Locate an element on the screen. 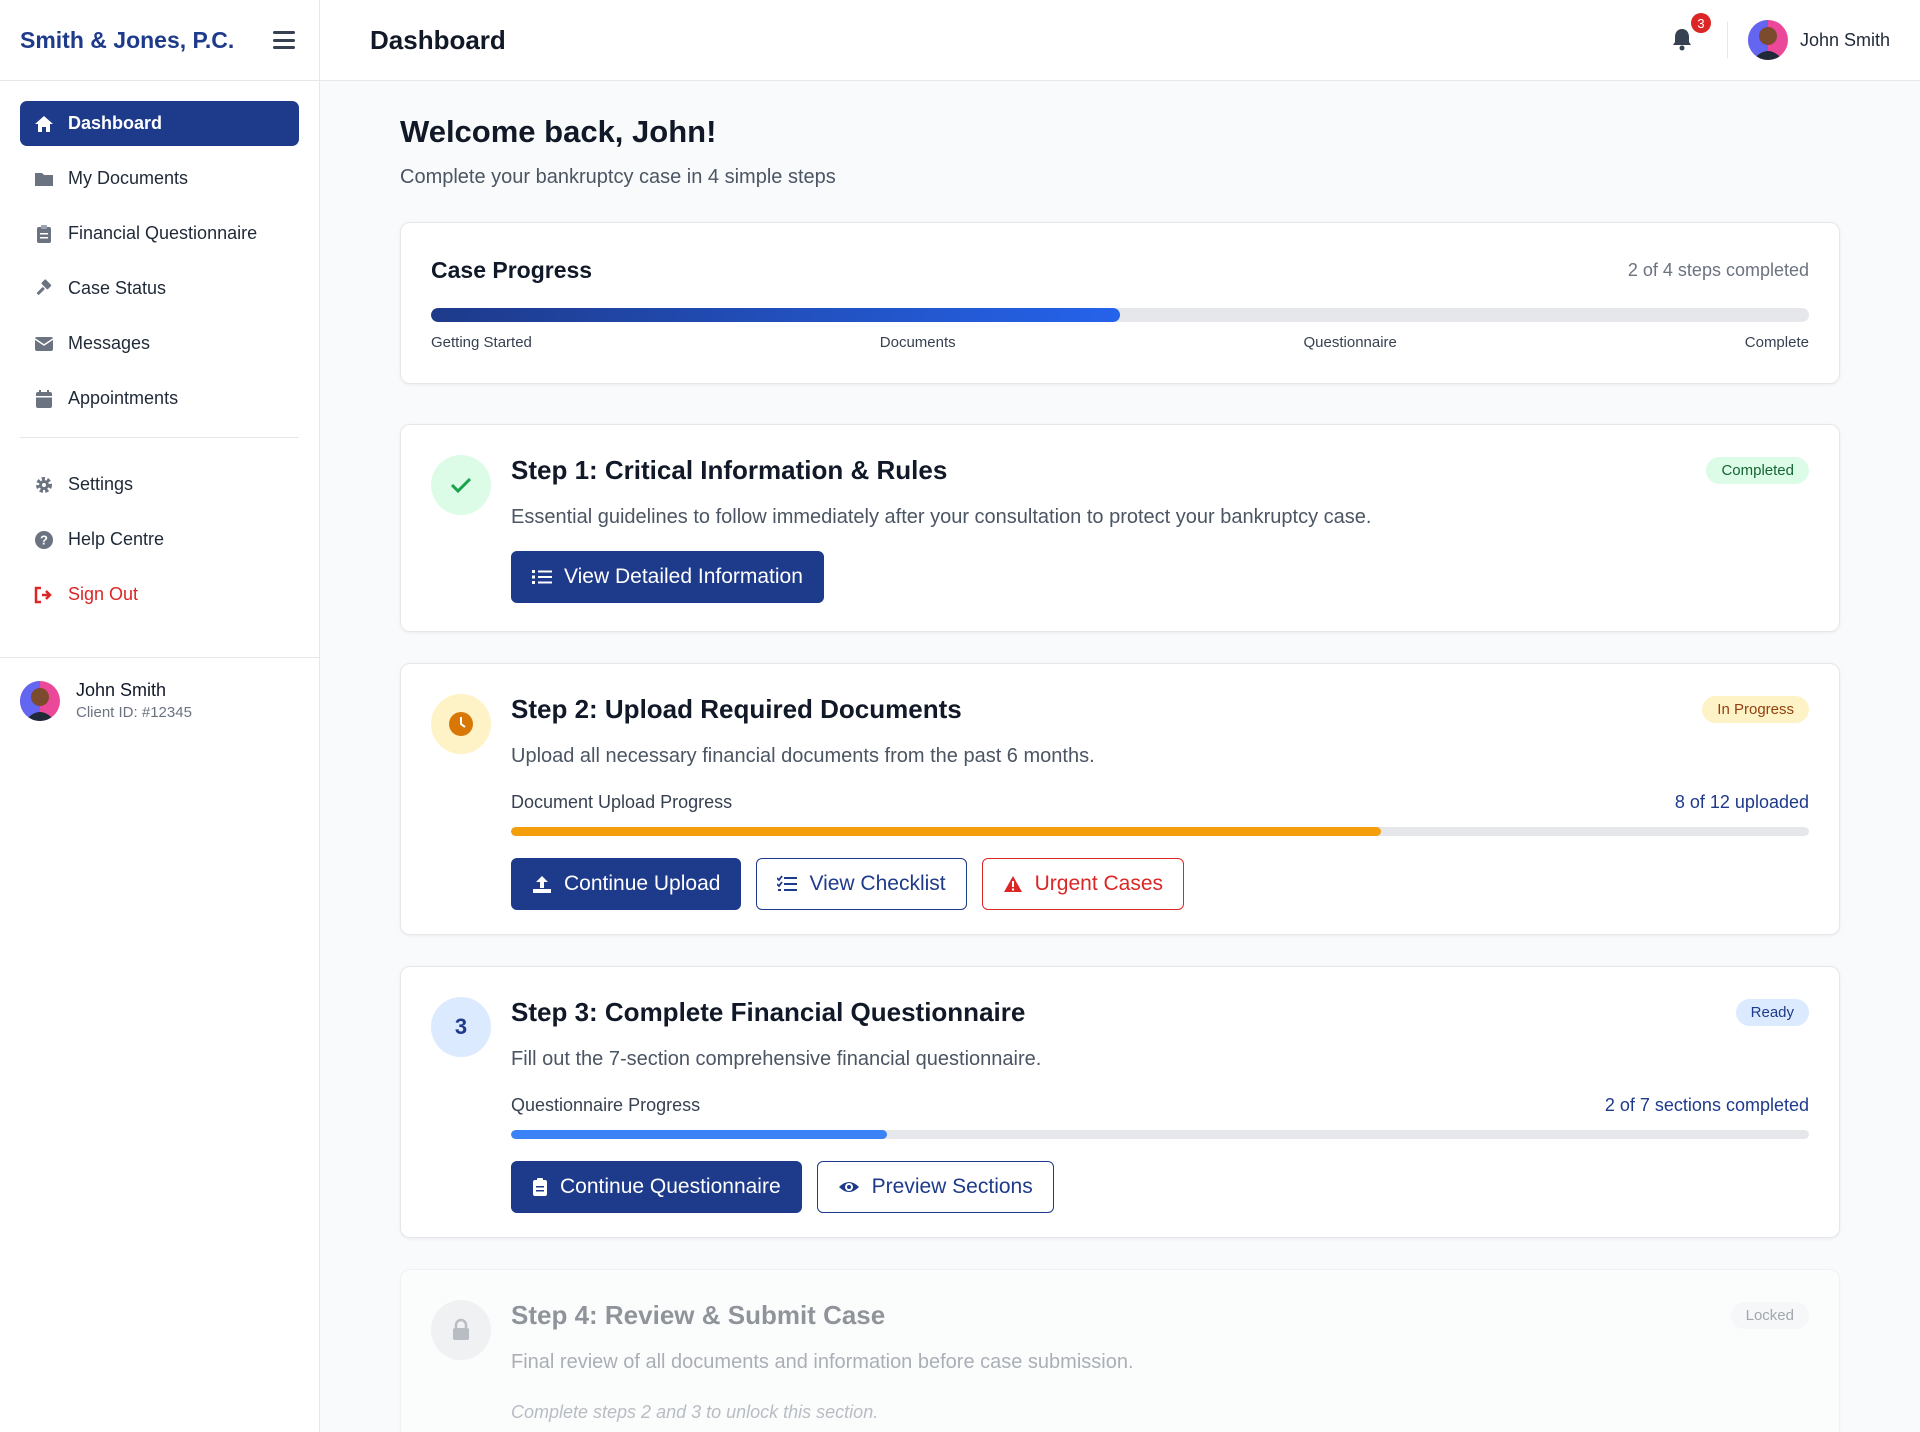  lock-icon is located at coordinates (461, 1330).